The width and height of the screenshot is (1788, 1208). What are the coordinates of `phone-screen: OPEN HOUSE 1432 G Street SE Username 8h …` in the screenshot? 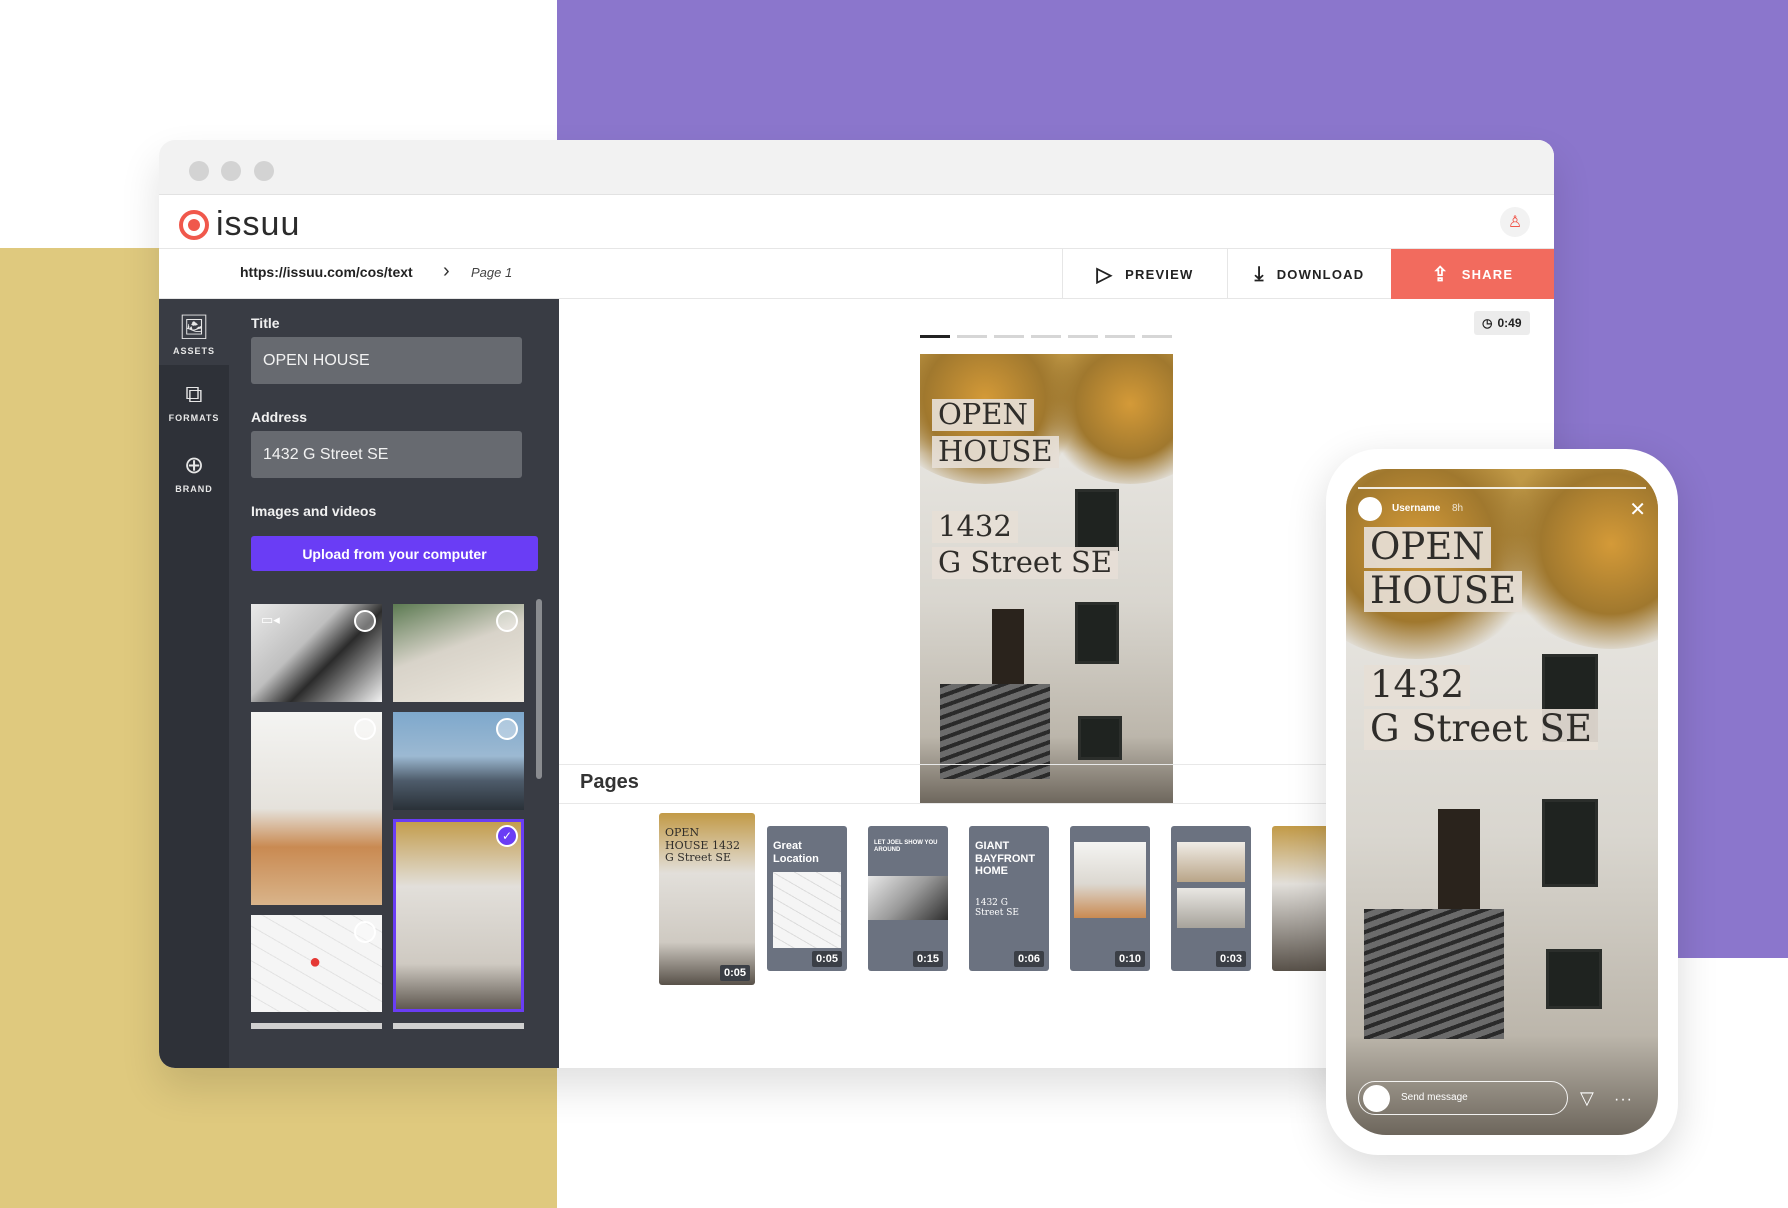 It's located at (1502, 802).